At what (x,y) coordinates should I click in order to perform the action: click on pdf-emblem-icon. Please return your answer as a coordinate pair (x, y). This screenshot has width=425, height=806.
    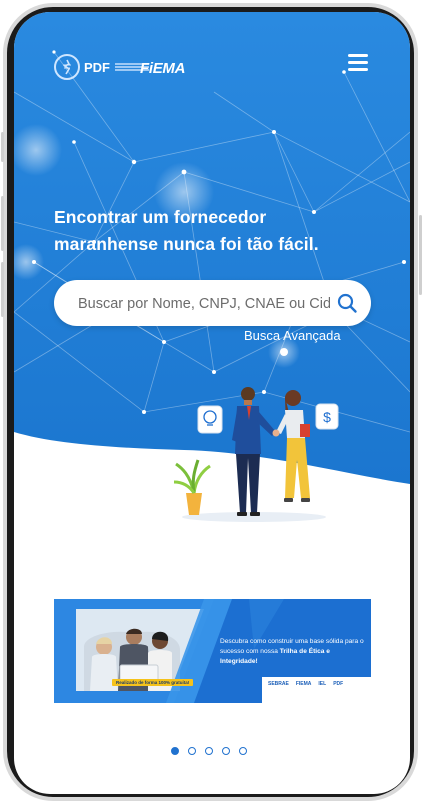
    Looking at the image, I should click on (67, 67).